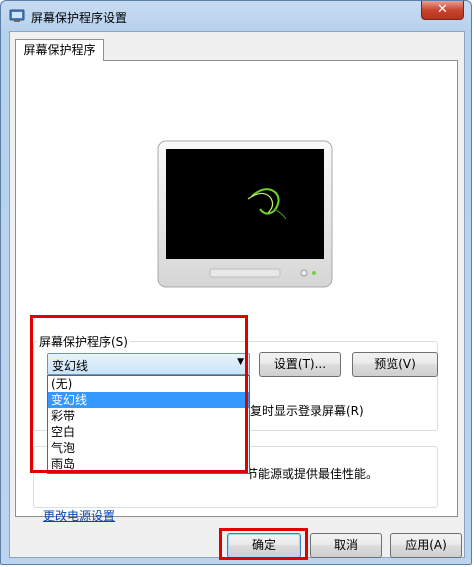  I want to click on dropdown-option-selected: 变幻线, so click(148, 400).